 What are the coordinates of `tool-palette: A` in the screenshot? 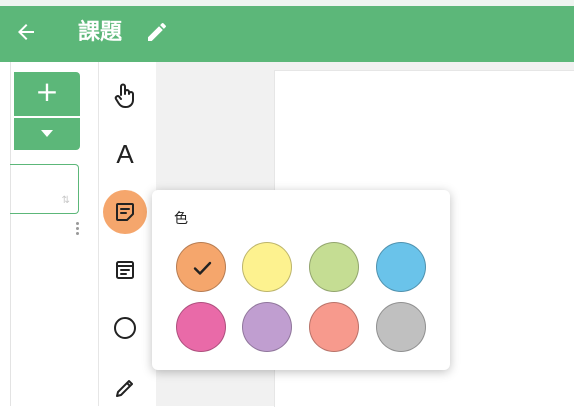 It's located at (127, 234).